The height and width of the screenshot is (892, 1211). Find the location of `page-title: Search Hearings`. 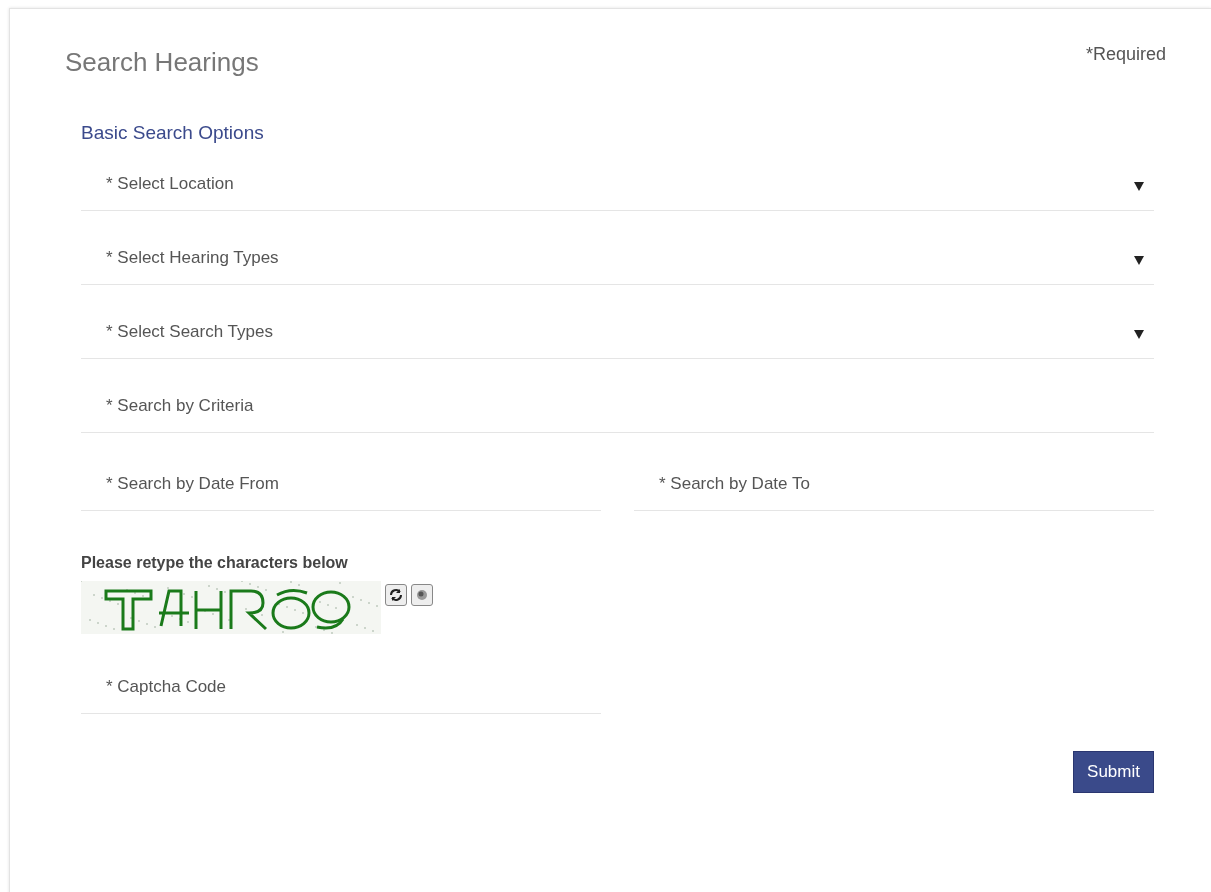

page-title: Search Hearings is located at coordinates (162, 62).